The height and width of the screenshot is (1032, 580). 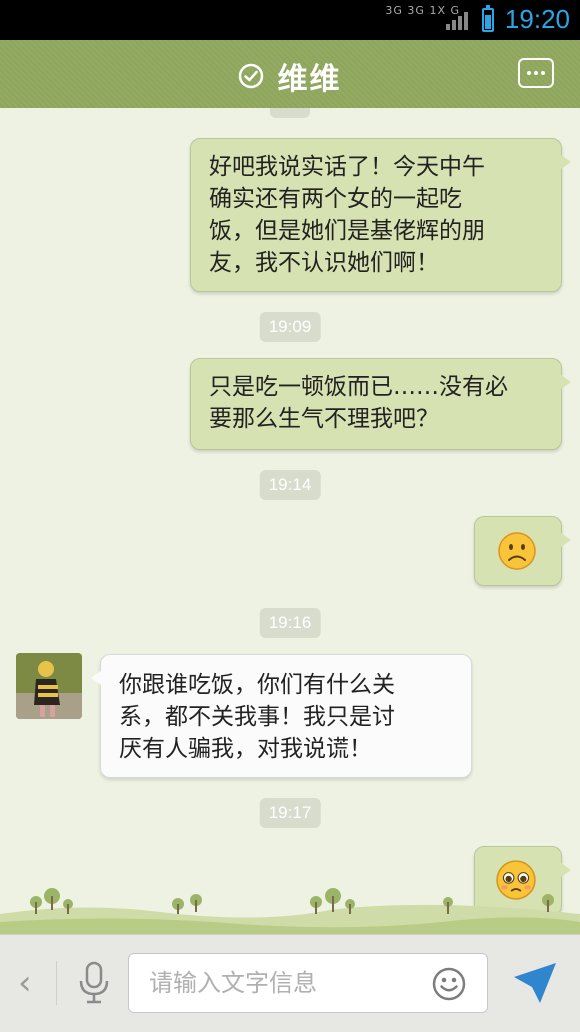 I want to click on timestamp: 19:09, so click(x=290, y=327).